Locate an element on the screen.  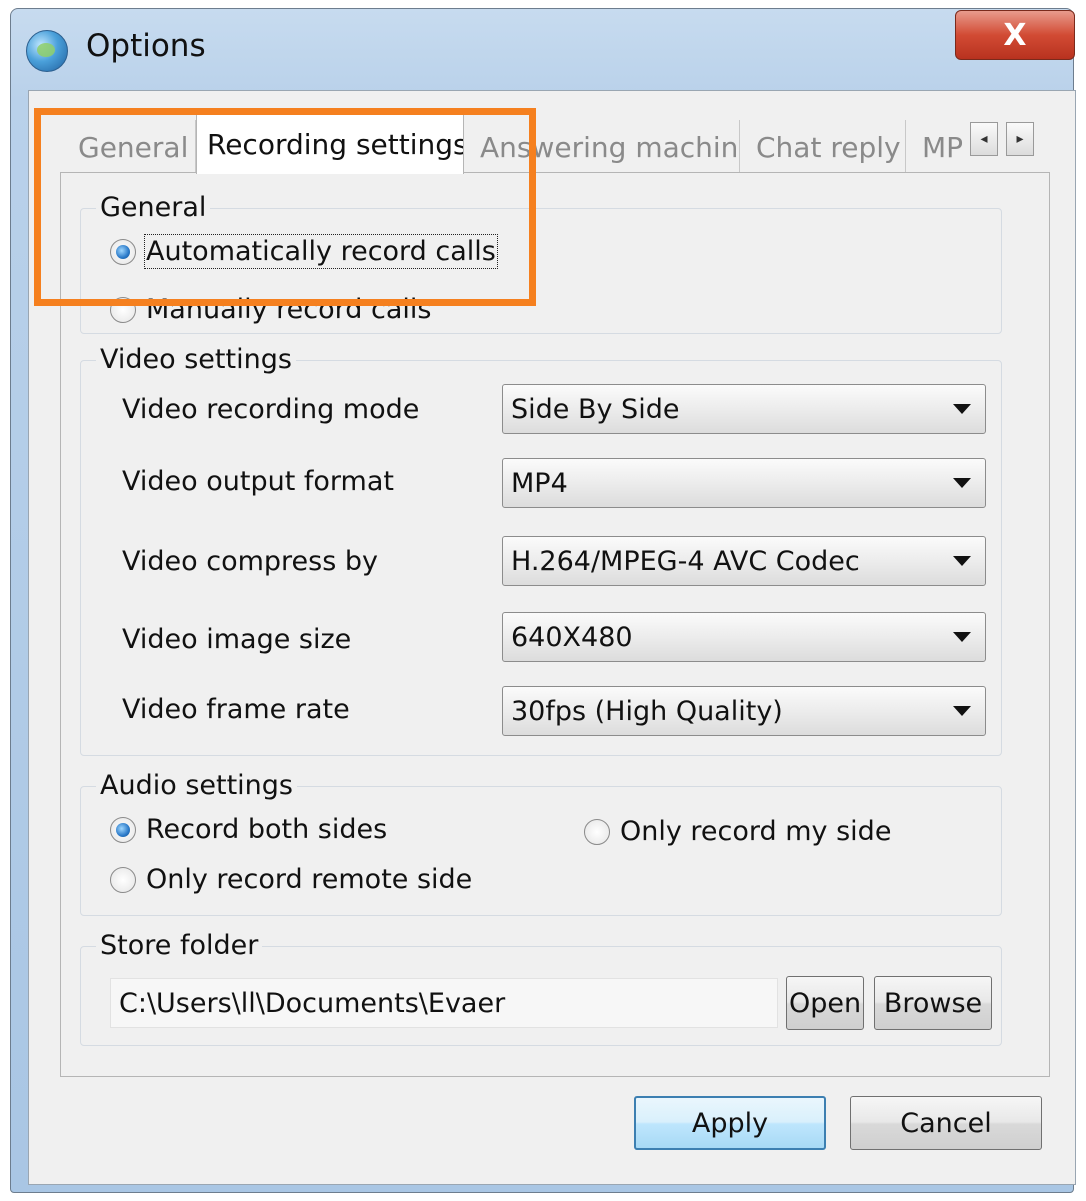
video-compress-by-label: Video compress by is located at coordinates (250, 561).